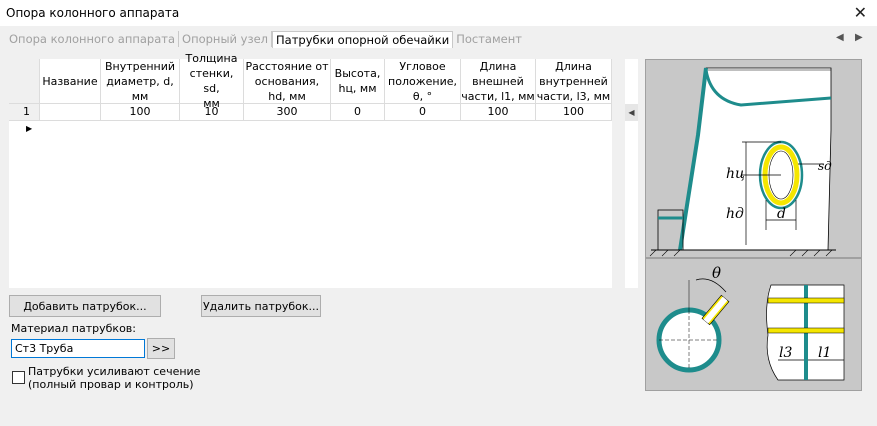  I want to click on material-browse-button: >>, so click(161, 348).